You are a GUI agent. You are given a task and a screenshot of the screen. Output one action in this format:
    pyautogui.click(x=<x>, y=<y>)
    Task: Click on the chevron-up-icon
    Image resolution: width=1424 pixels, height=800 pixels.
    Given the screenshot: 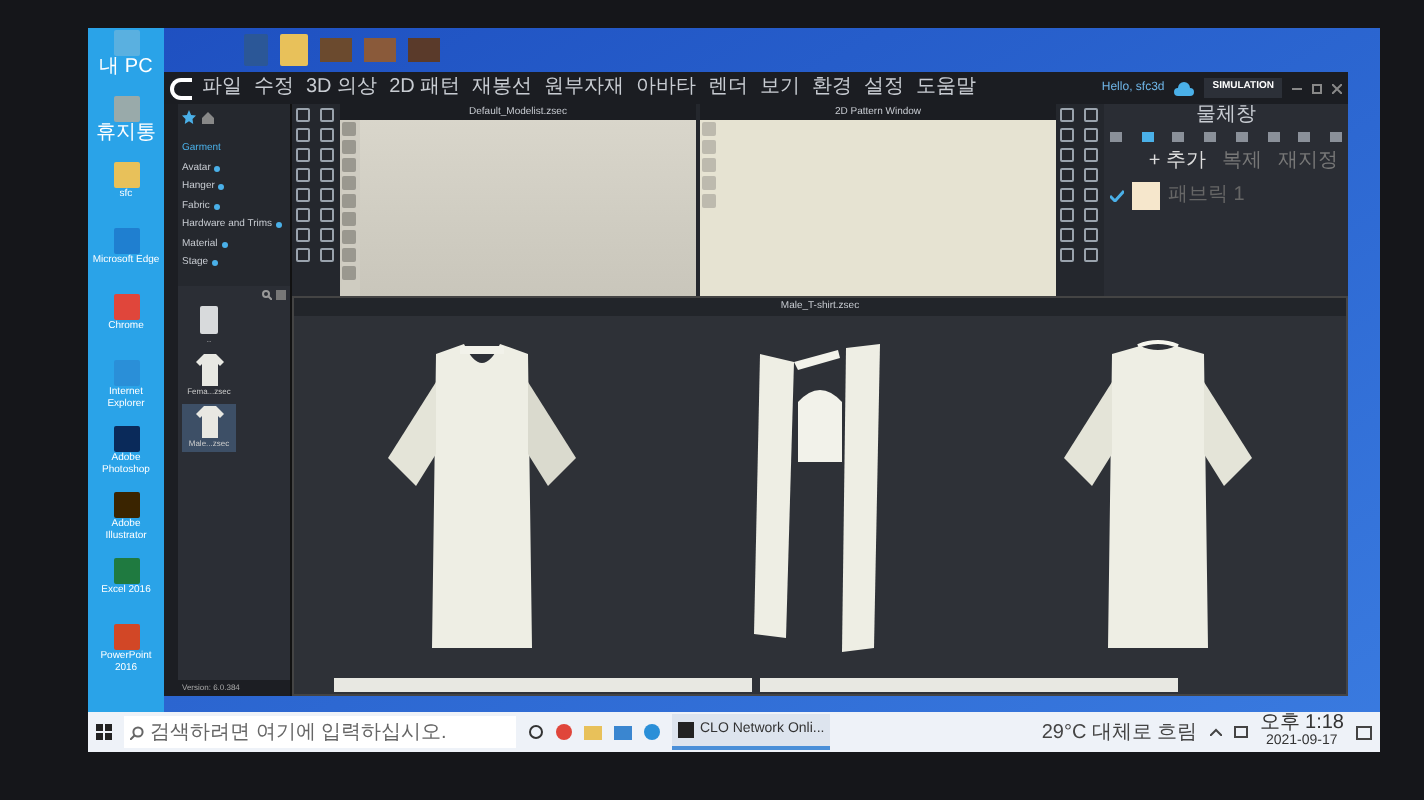 What is the action you would take?
    pyautogui.click(x=1215, y=732)
    